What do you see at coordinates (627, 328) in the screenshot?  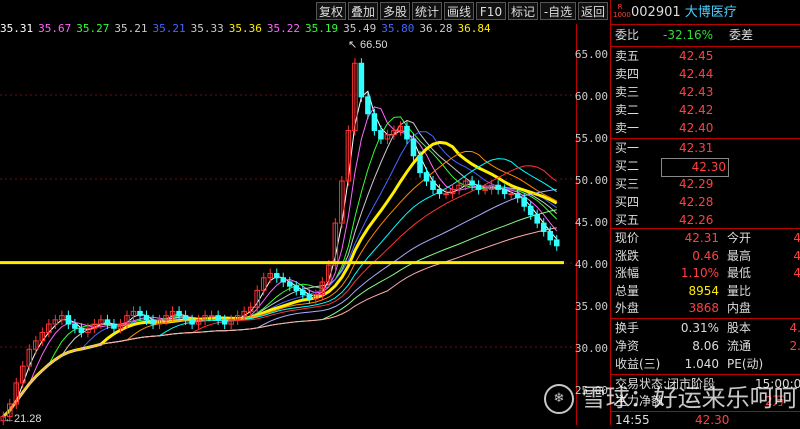 I see `stats-label: 换手` at bounding box center [627, 328].